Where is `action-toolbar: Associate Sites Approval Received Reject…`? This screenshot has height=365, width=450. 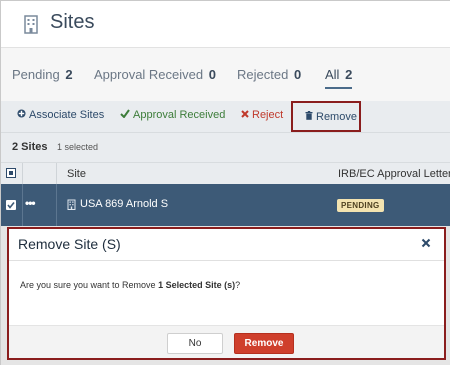 action-toolbar: Associate Sites Approval Received Reject… is located at coordinates (225, 116).